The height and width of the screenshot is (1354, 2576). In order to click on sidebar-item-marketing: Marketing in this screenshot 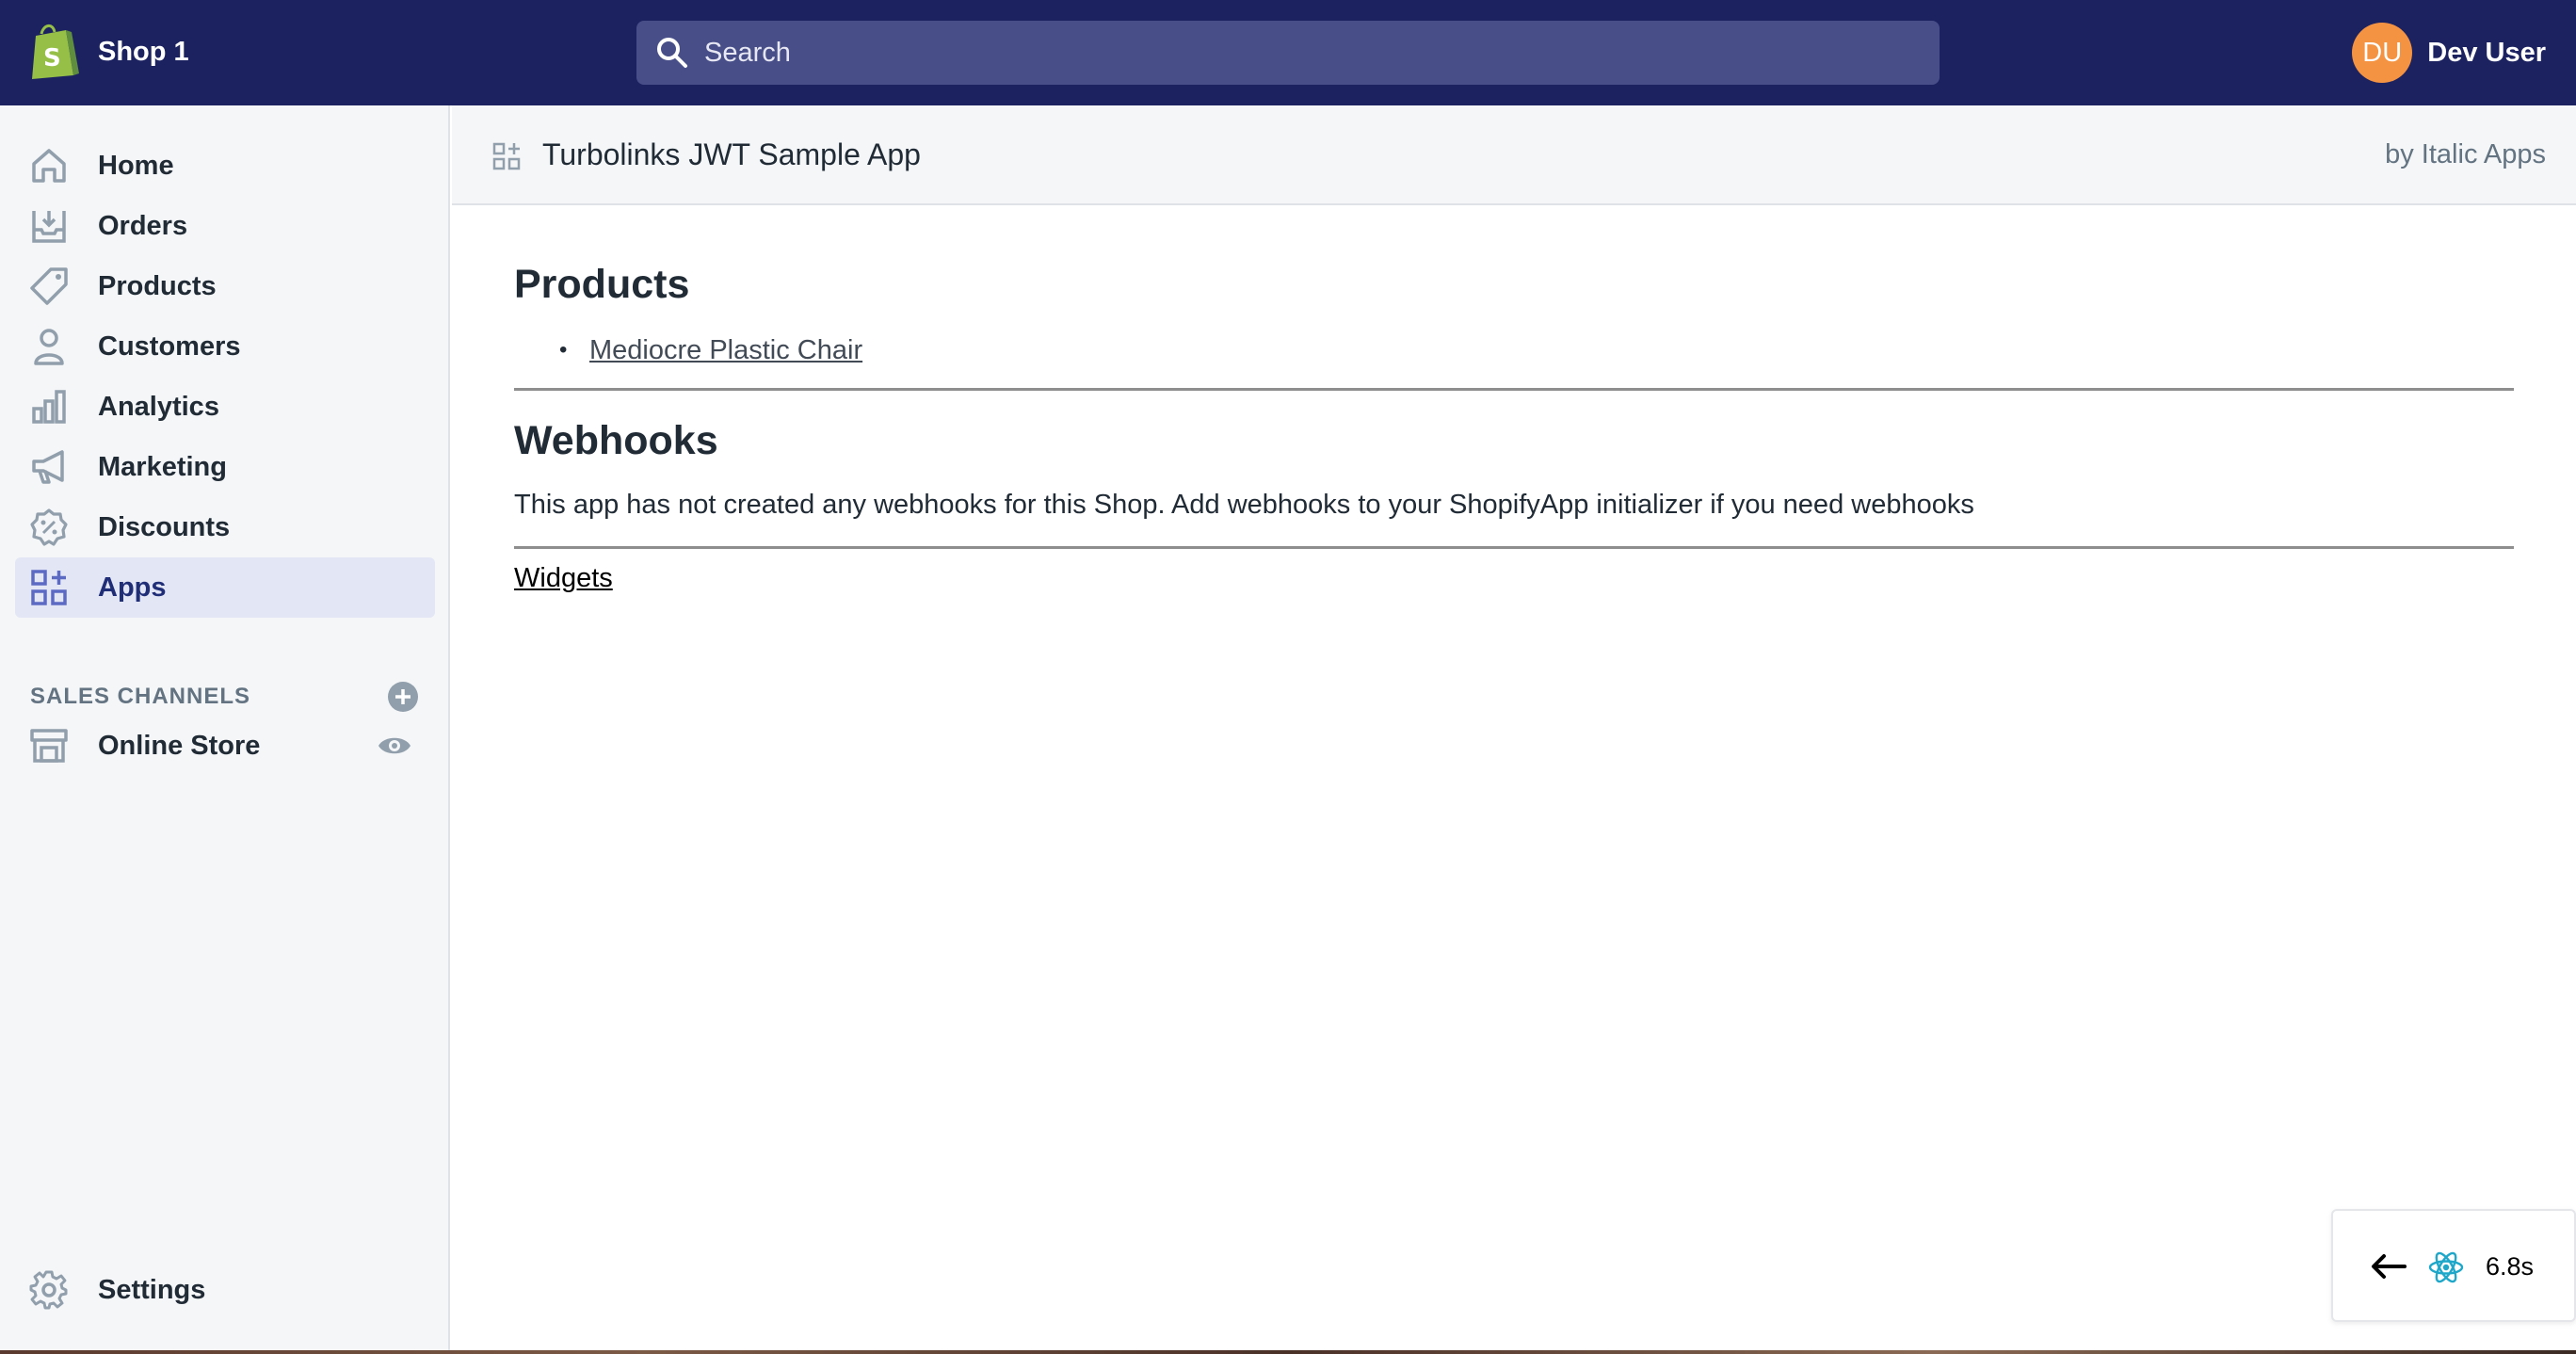, I will do `click(225, 467)`.